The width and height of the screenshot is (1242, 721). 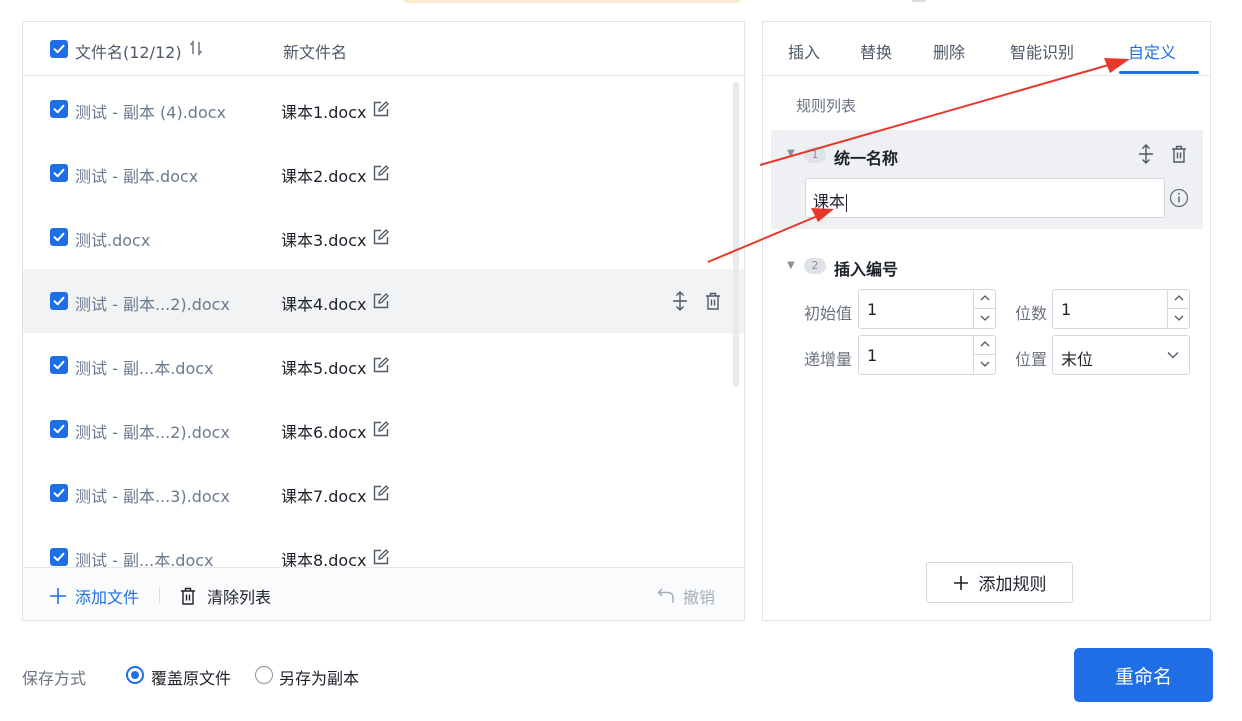 I want to click on info-icon, so click(x=1179, y=200).